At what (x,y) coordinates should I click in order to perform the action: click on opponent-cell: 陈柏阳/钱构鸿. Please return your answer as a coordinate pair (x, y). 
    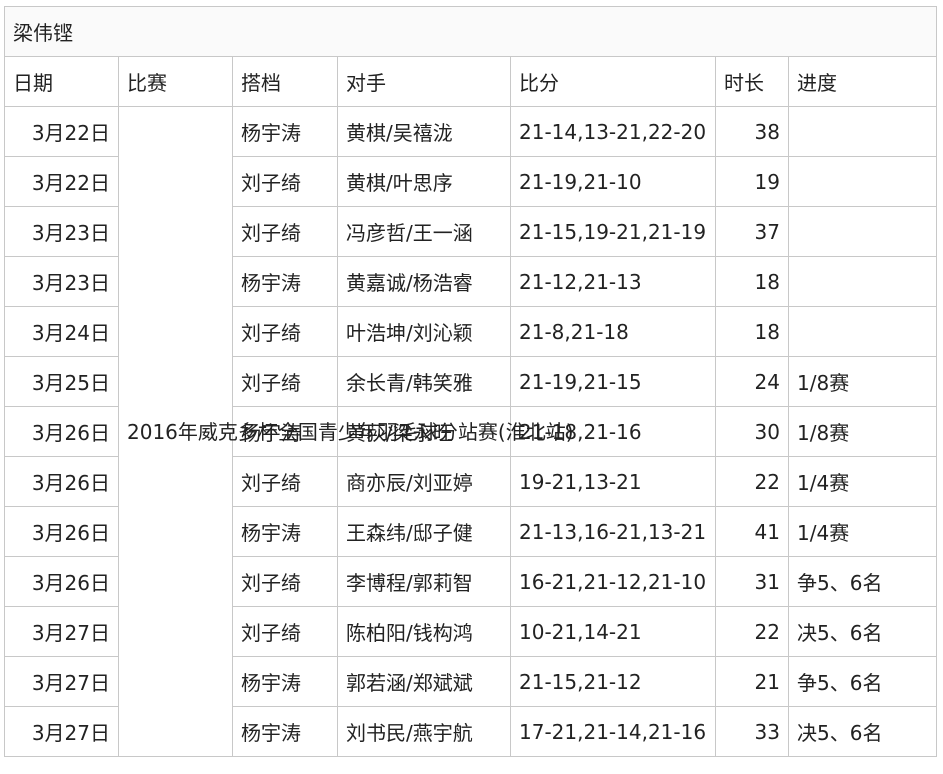
    Looking at the image, I should click on (424, 631).